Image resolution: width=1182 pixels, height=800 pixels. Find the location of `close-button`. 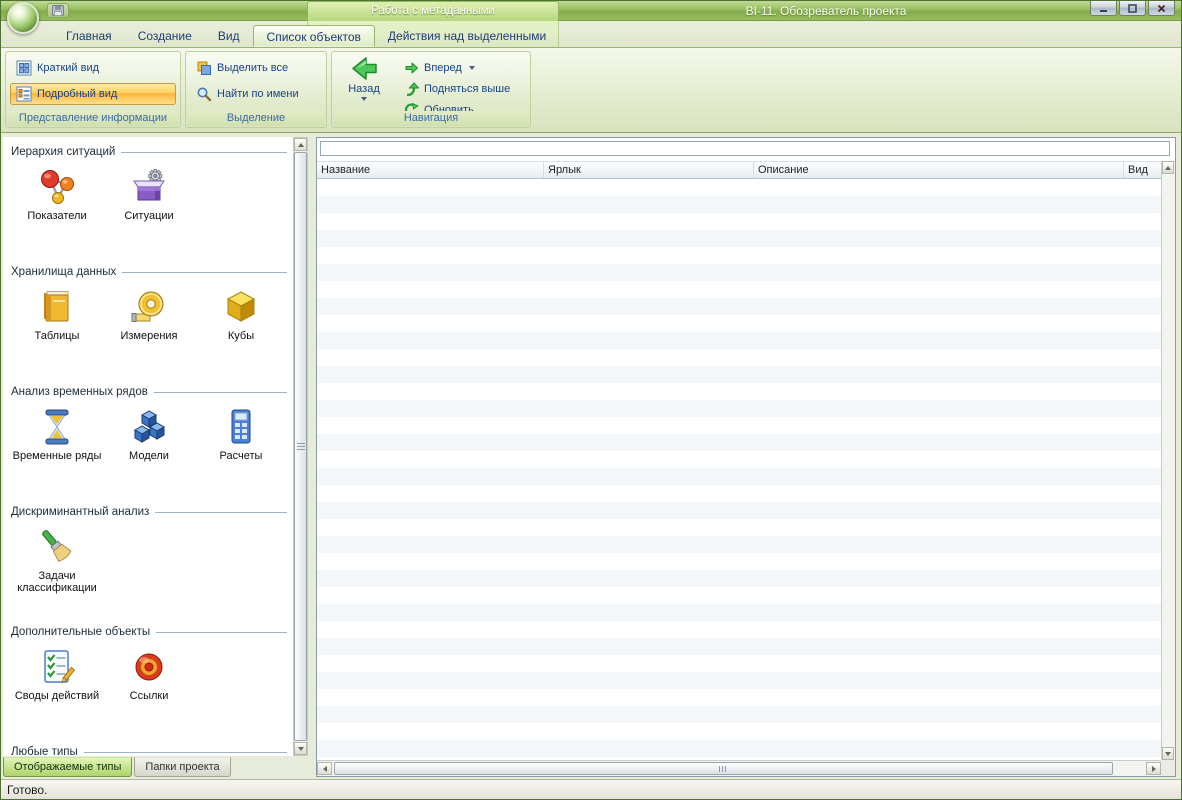

close-button is located at coordinates (1161, 8).